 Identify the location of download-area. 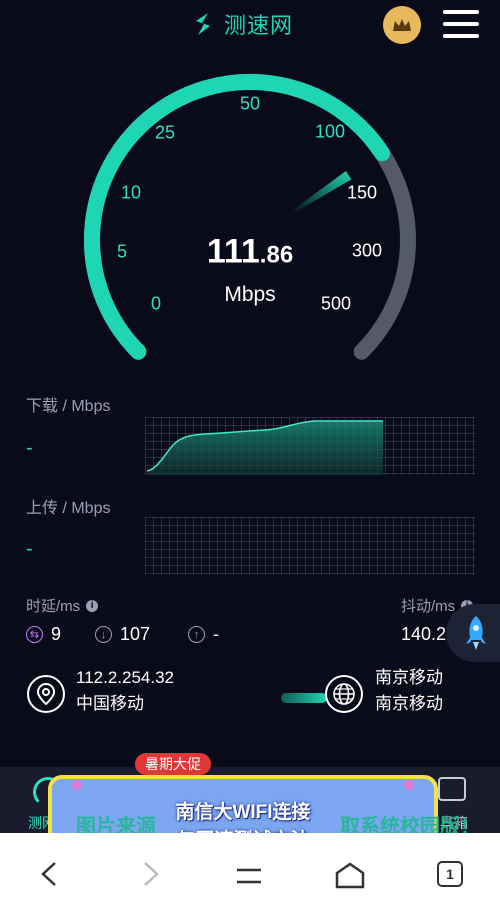
(265, 448).